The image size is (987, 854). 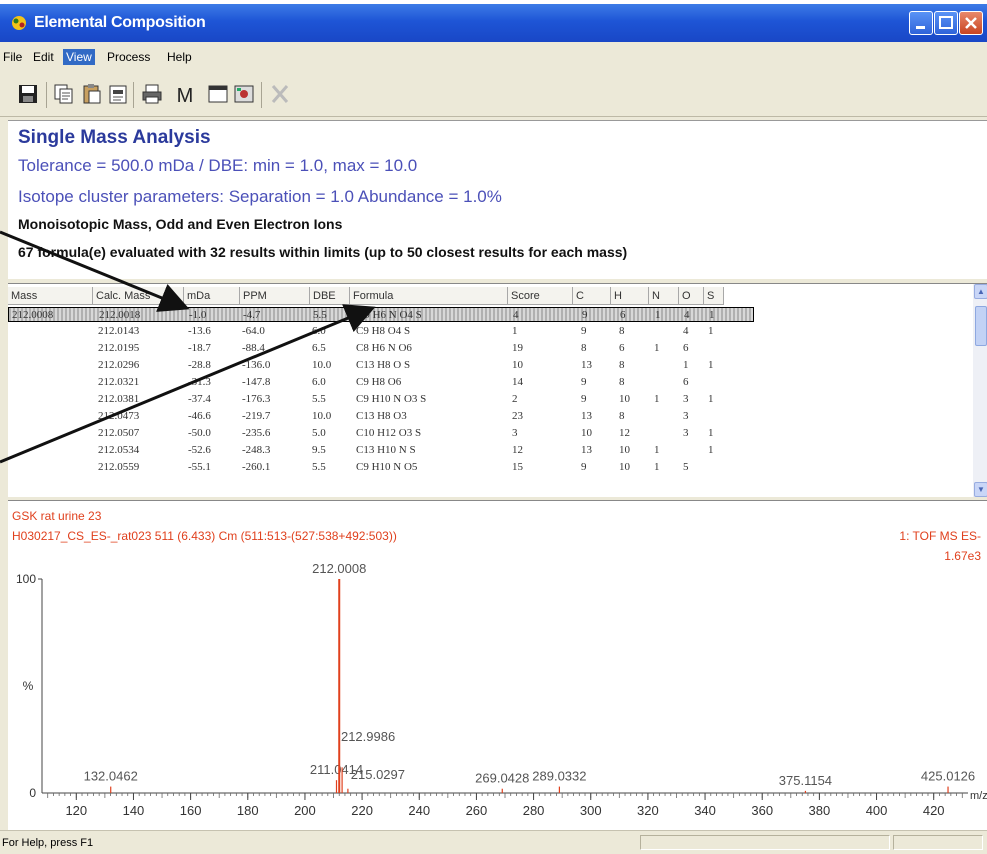 What do you see at coordinates (805, 780) in the screenshot?
I see `peak-label: 375.1154` at bounding box center [805, 780].